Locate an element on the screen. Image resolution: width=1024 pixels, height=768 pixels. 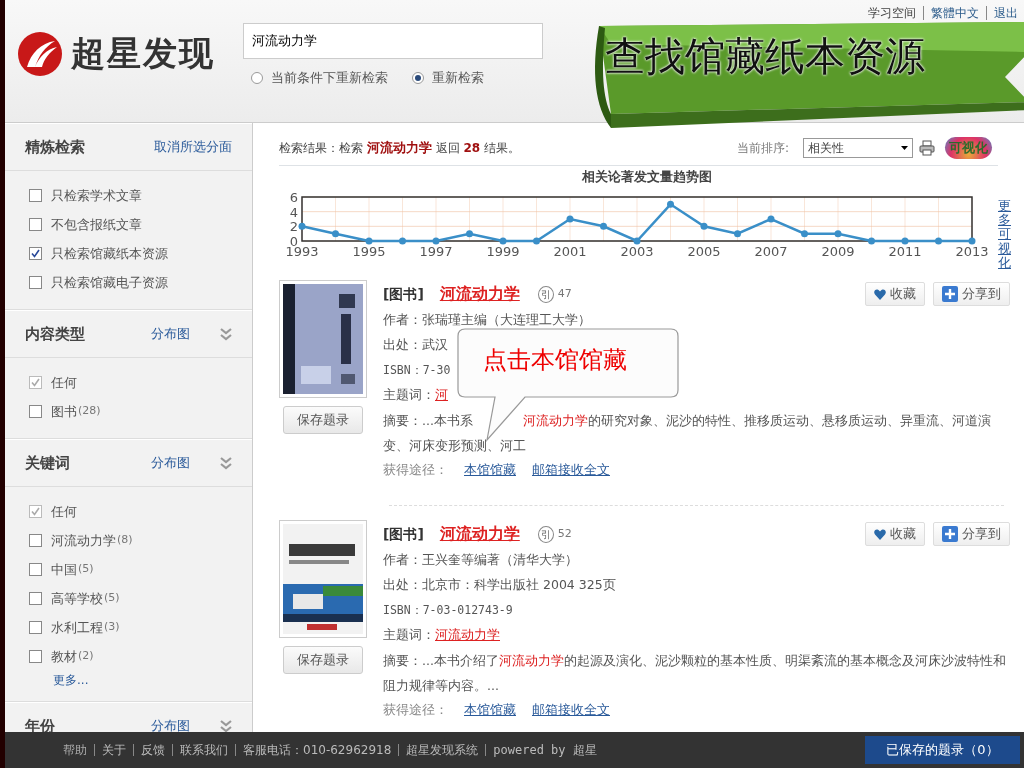
saved-records-button: 已保存的题录（0） is located at coordinates (942, 750).